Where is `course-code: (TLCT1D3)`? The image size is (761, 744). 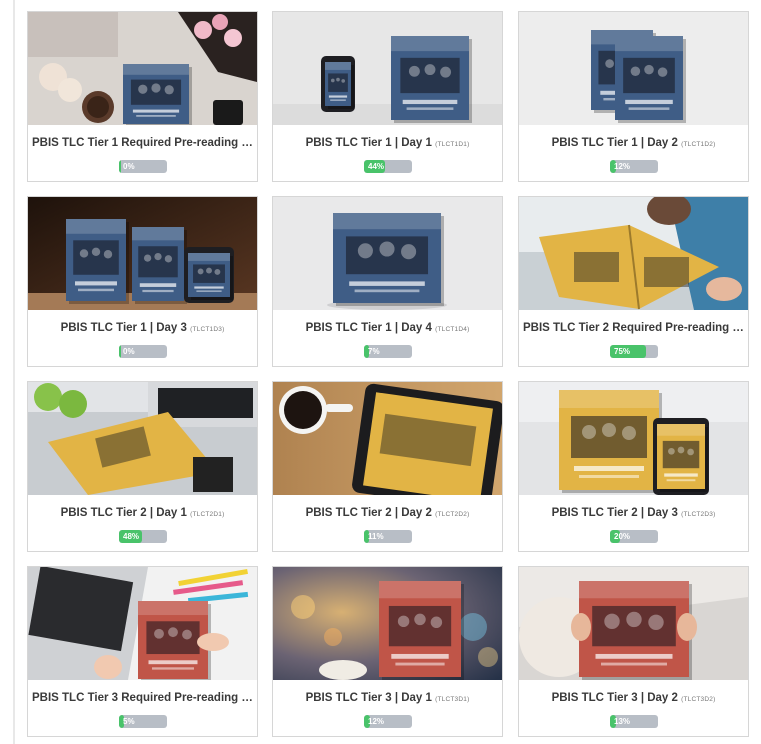
course-code: (TLCT1D3) is located at coordinates (207, 329).